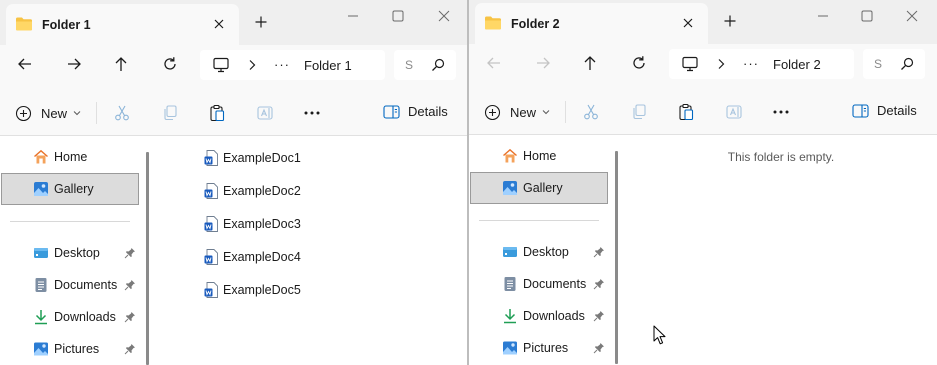  What do you see at coordinates (66, 25) in the screenshot?
I see `tab-title: Folder 1` at bounding box center [66, 25].